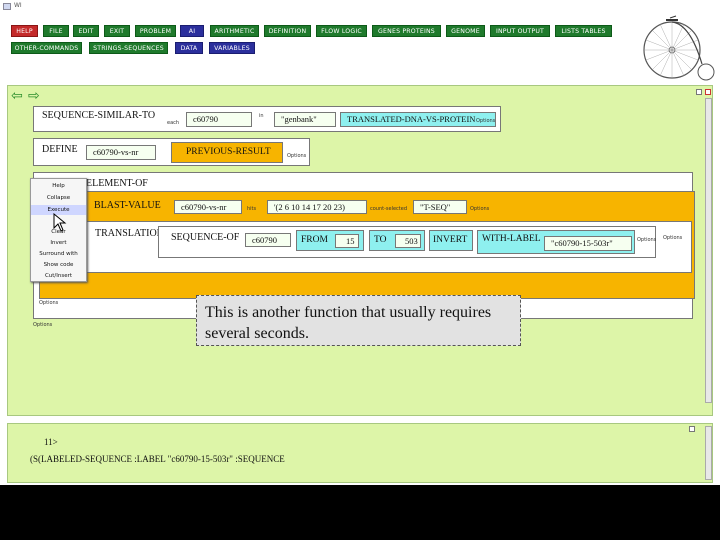  What do you see at coordinates (58, 265) in the screenshot?
I see `context-menu-show-code: Show code` at bounding box center [58, 265].